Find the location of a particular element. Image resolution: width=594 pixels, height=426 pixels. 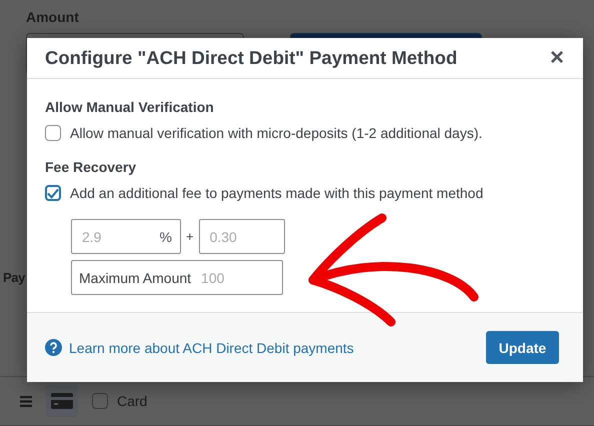

section-heading: Pay is located at coordinates (14, 277).